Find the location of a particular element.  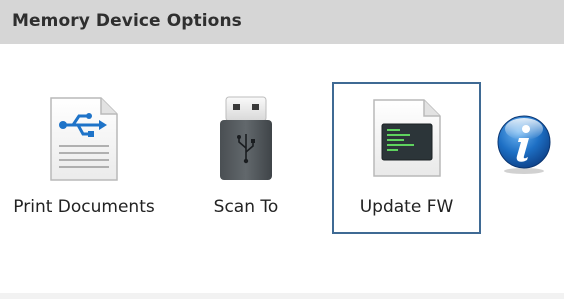

title-bar: Memory Device Options is located at coordinates (282, 22).